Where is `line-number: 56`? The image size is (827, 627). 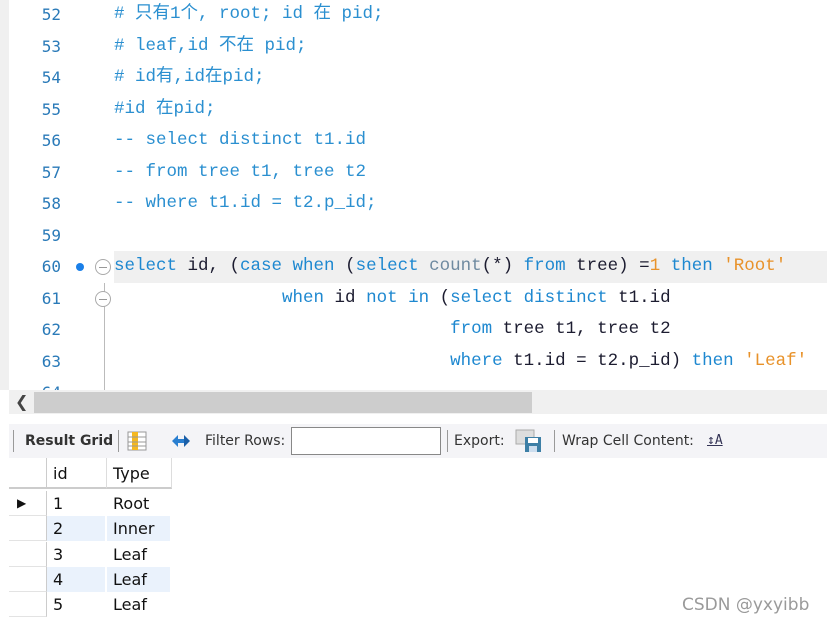
line-number: 56 is located at coordinates (51, 140).